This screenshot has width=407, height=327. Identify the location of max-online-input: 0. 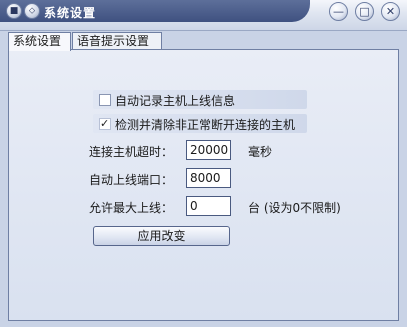
(208, 206).